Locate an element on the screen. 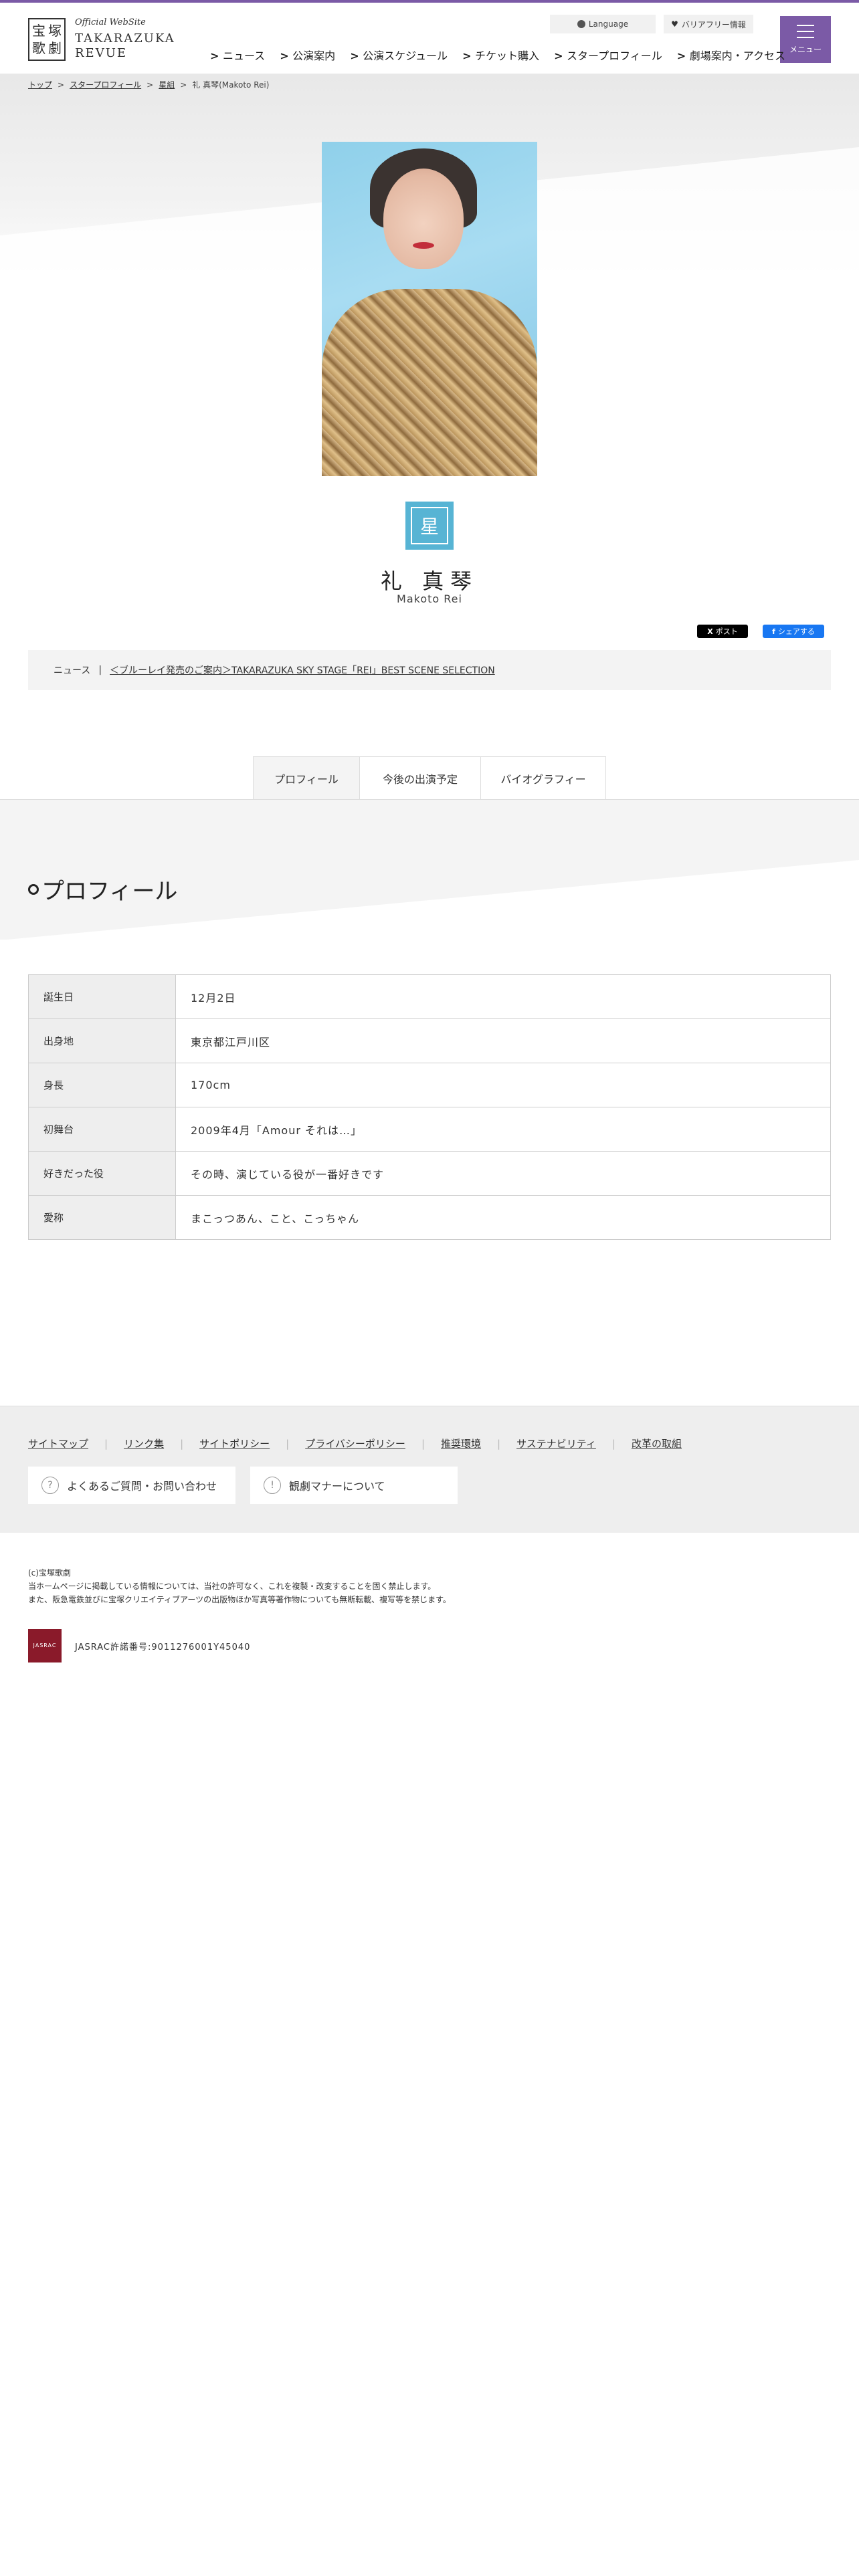 Image resolution: width=859 pixels, height=2576 pixels. profile-value: 170cm is located at coordinates (503, 1085).